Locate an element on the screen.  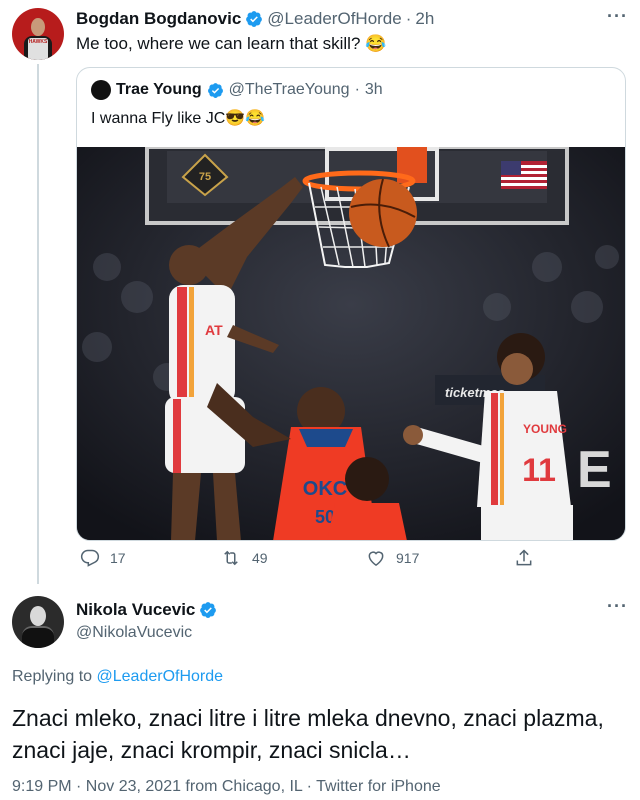
young-jersey-name: YOUNG is located at coordinates (545, 429).